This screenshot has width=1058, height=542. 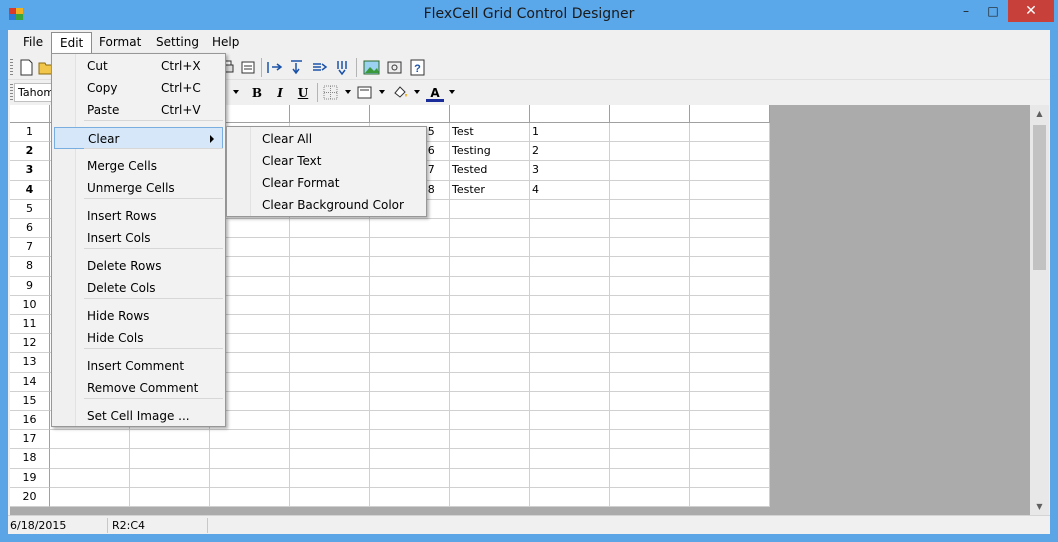 I want to click on row-header: 5, so click(x=30, y=209).